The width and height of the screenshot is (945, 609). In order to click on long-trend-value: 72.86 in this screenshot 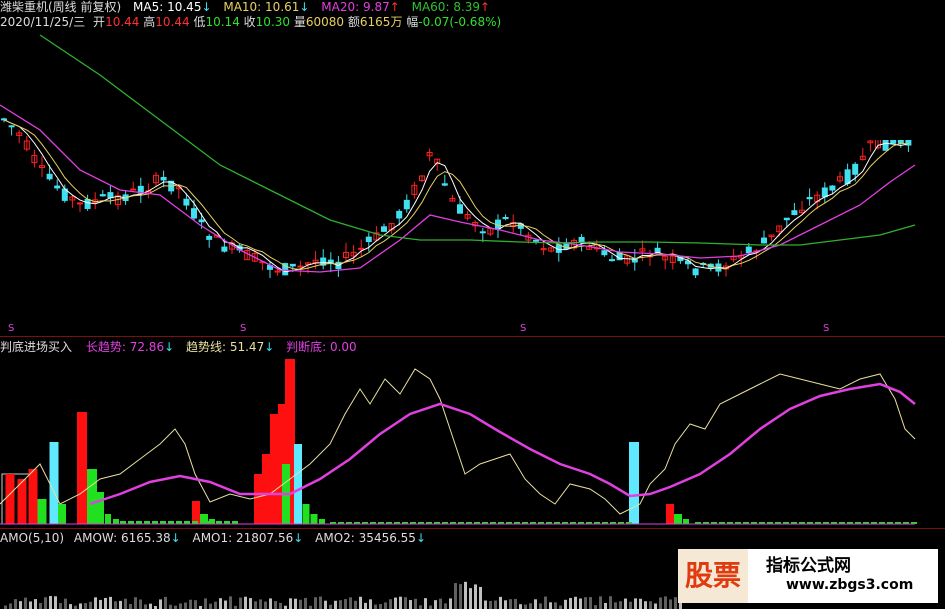, I will do `click(147, 347)`.